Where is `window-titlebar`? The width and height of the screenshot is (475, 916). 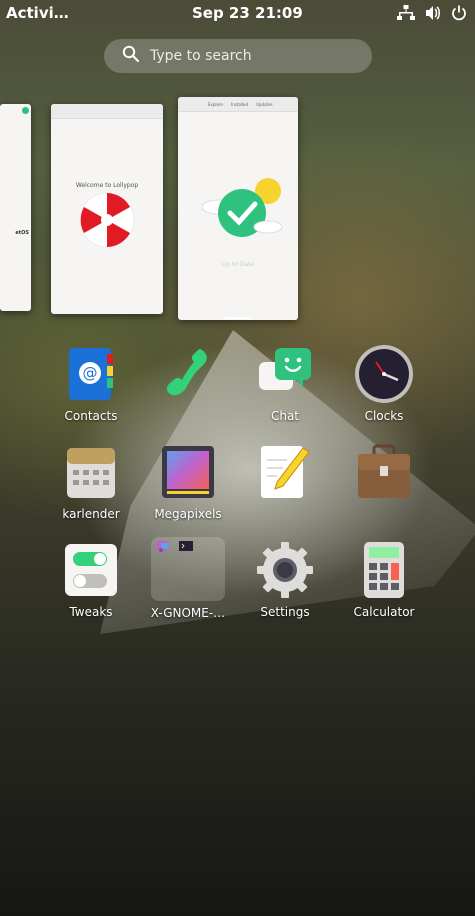
window-titlebar is located at coordinates (107, 111).